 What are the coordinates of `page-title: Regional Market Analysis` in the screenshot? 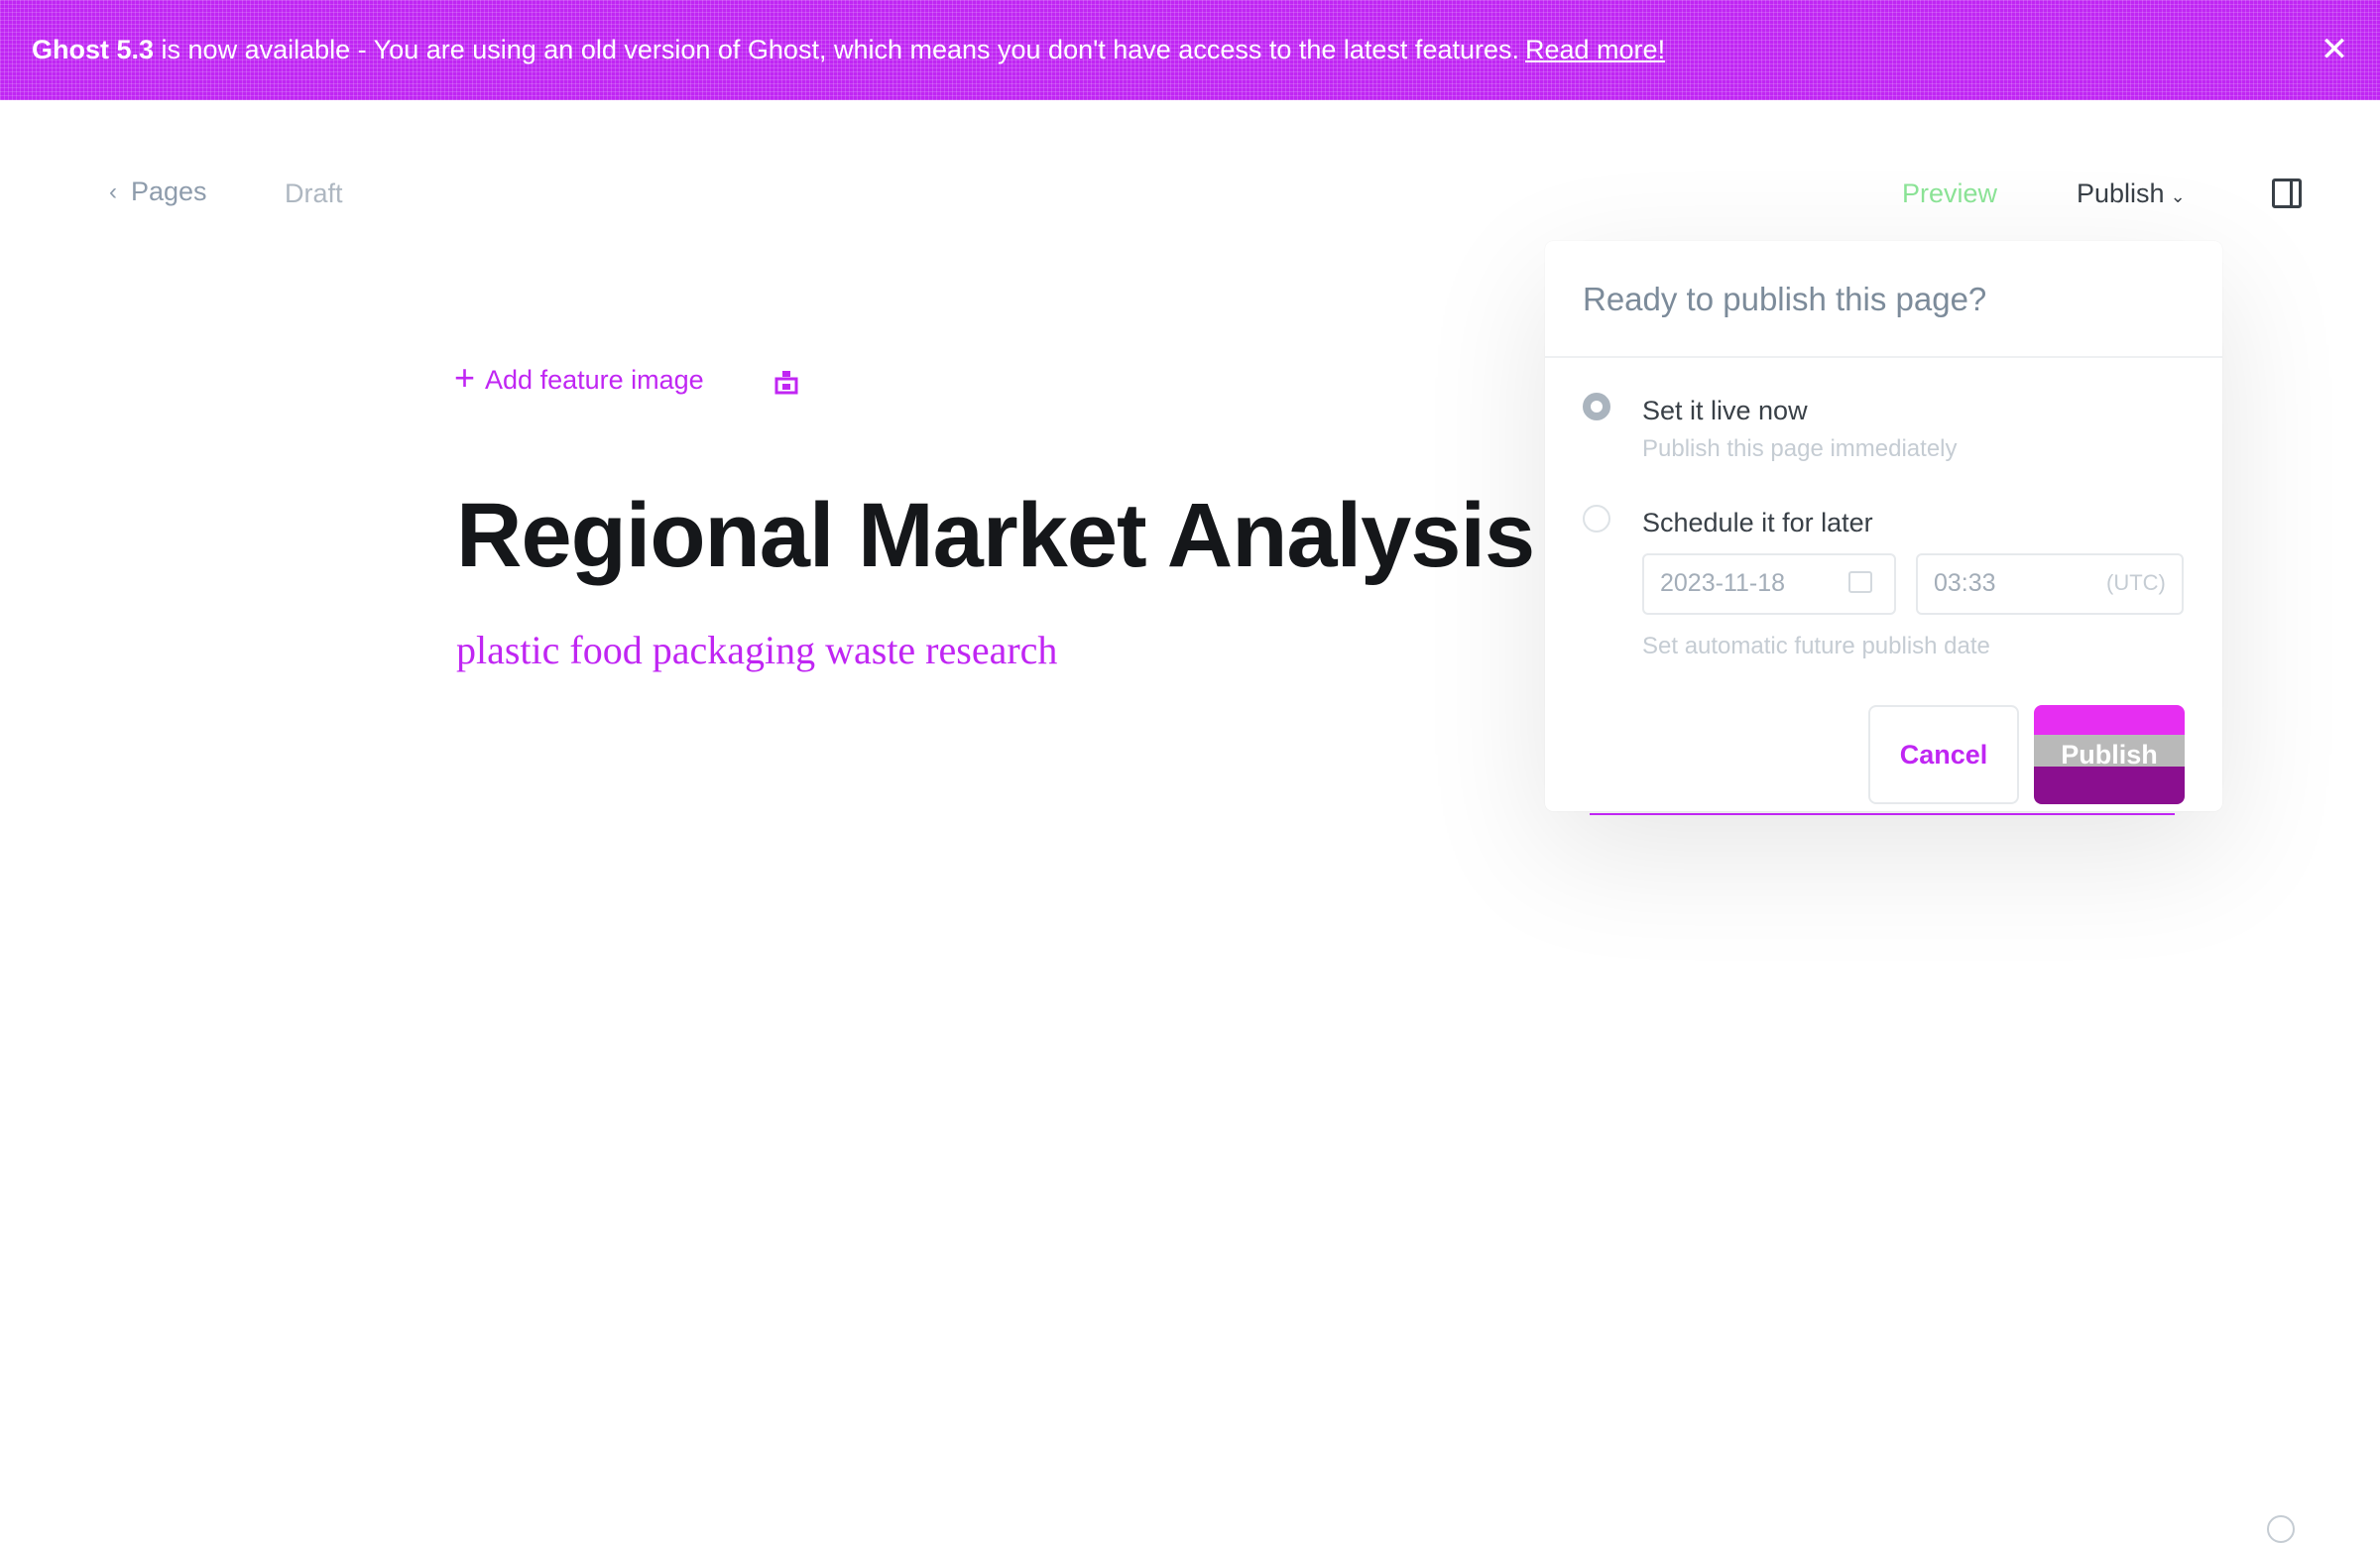 It's located at (1001, 536).